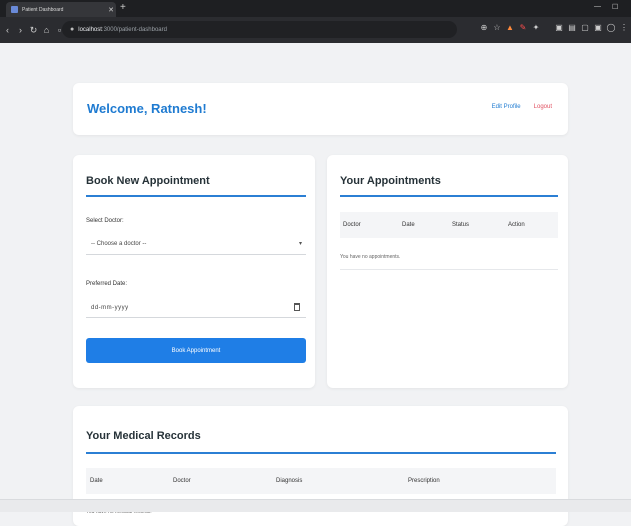 The image size is (631, 526). I want to click on url-text: localhost:3000/patient-dashboard, so click(122, 30).